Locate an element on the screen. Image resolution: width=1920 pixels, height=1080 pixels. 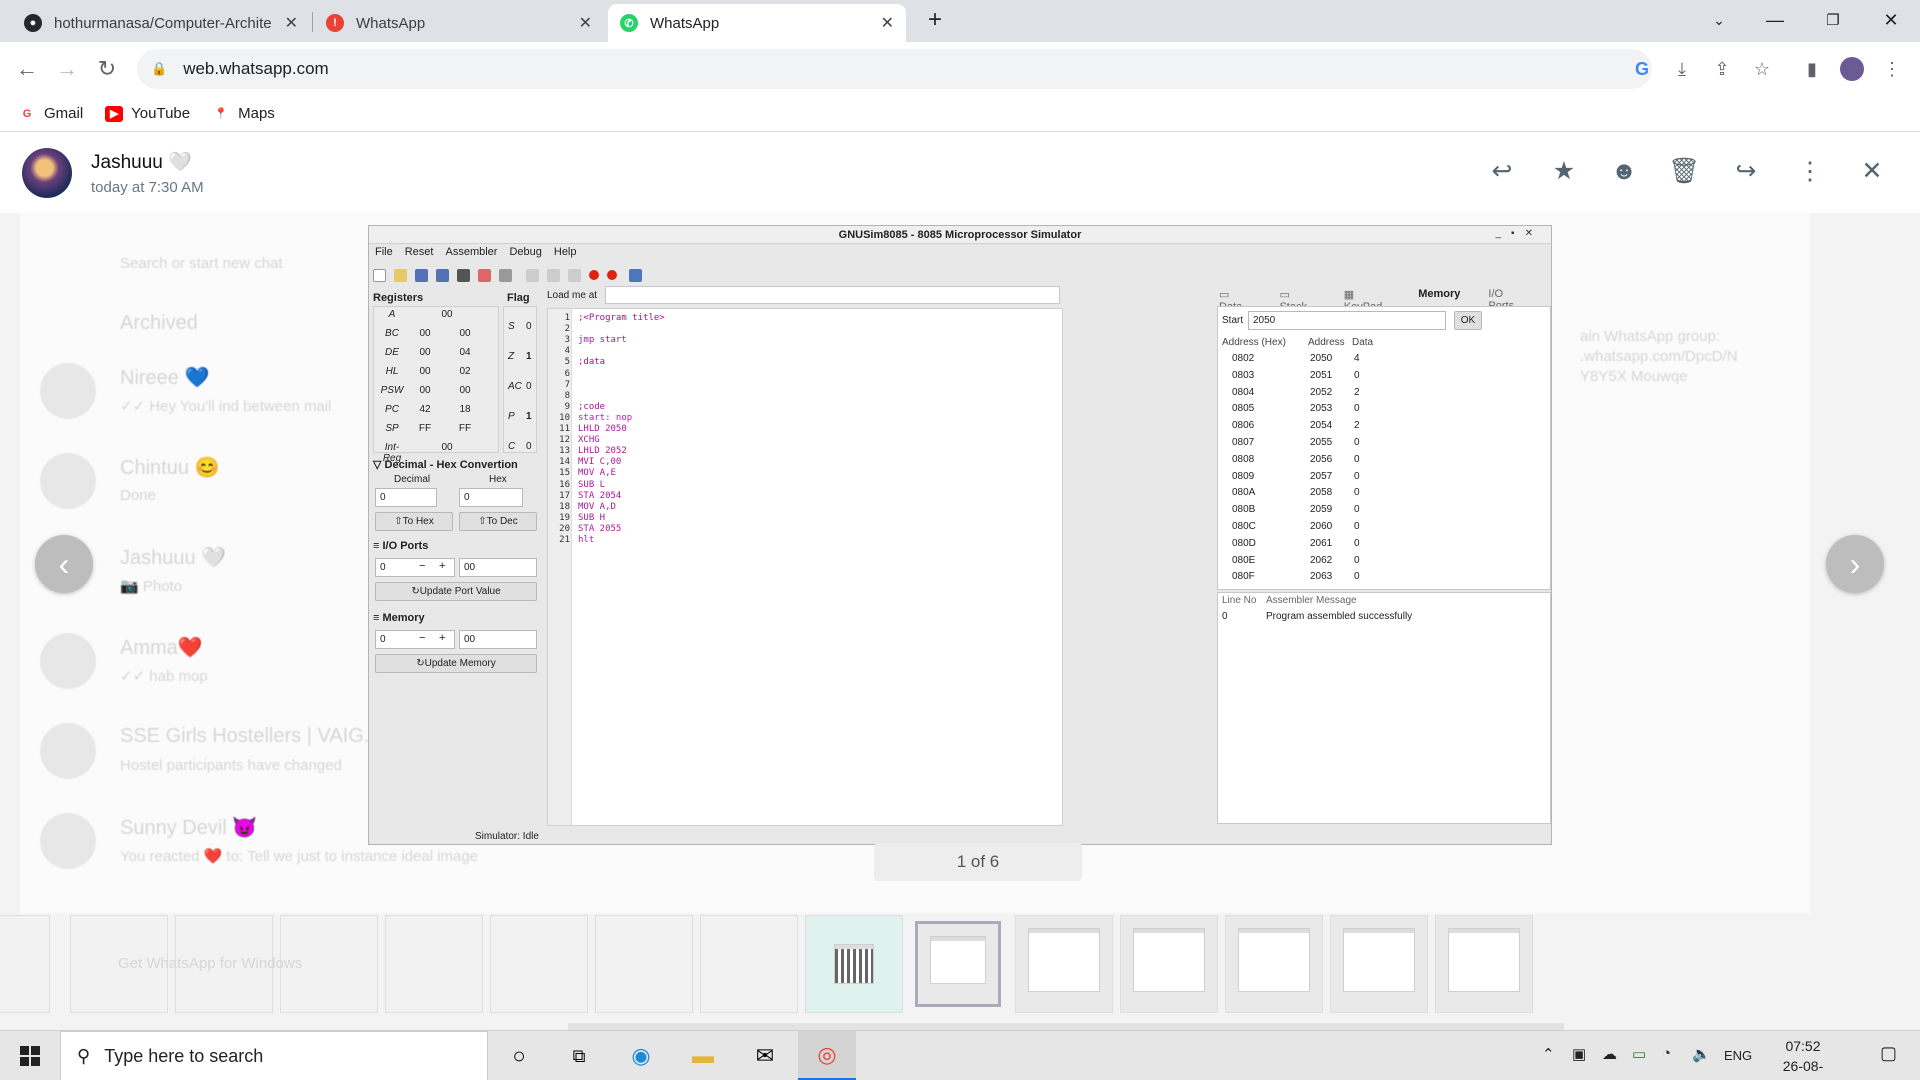
memory-row: 080E 2062 0 is located at coordinates (1383, 563).